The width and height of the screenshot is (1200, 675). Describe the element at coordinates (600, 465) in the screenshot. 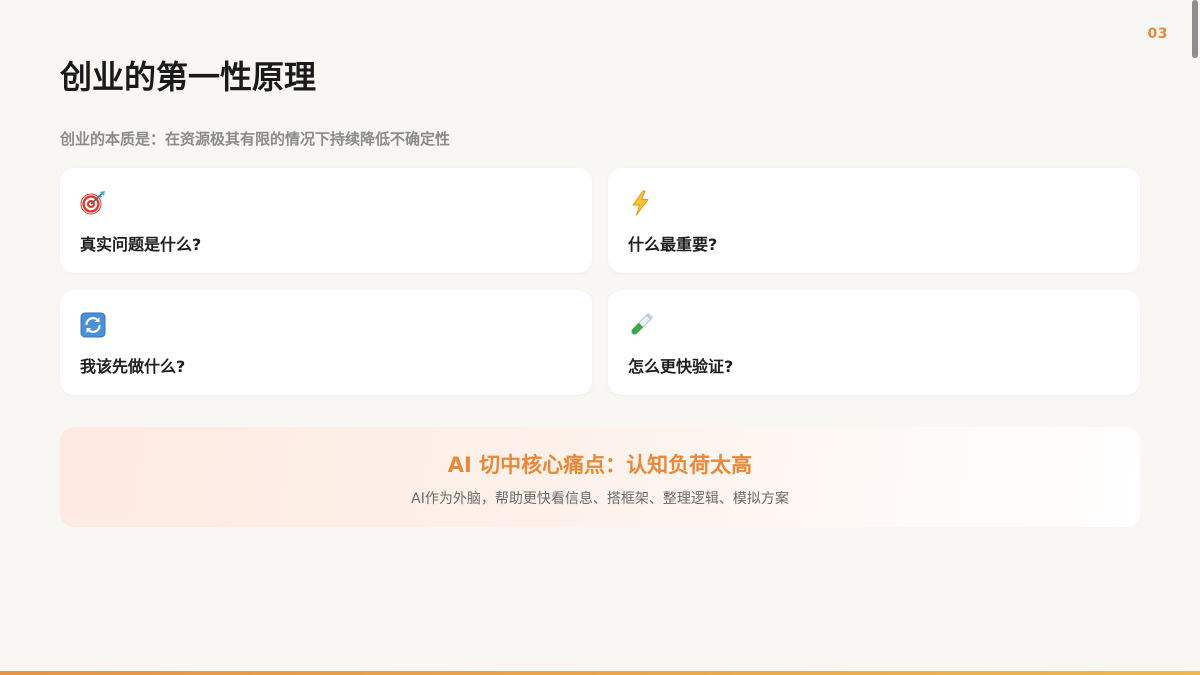

I see `highlight-title: AI 切中核心痛点：认知负荷太高` at that location.